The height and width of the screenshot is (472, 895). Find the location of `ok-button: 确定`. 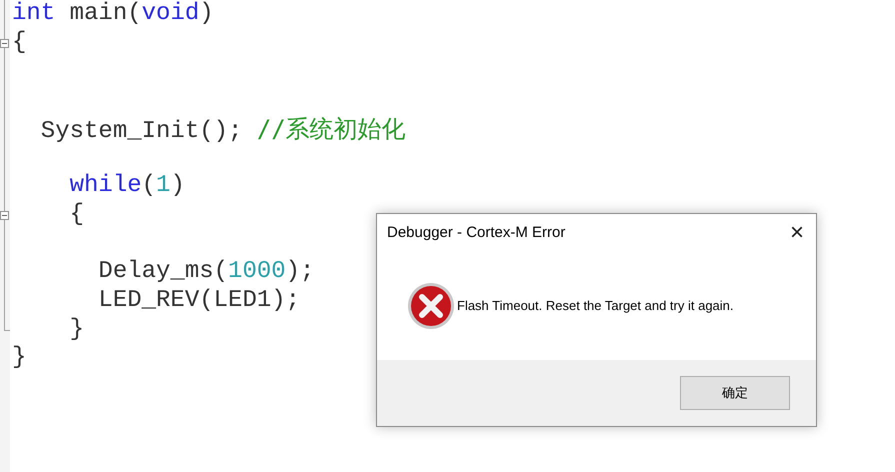

ok-button: 确定 is located at coordinates (735, 393).